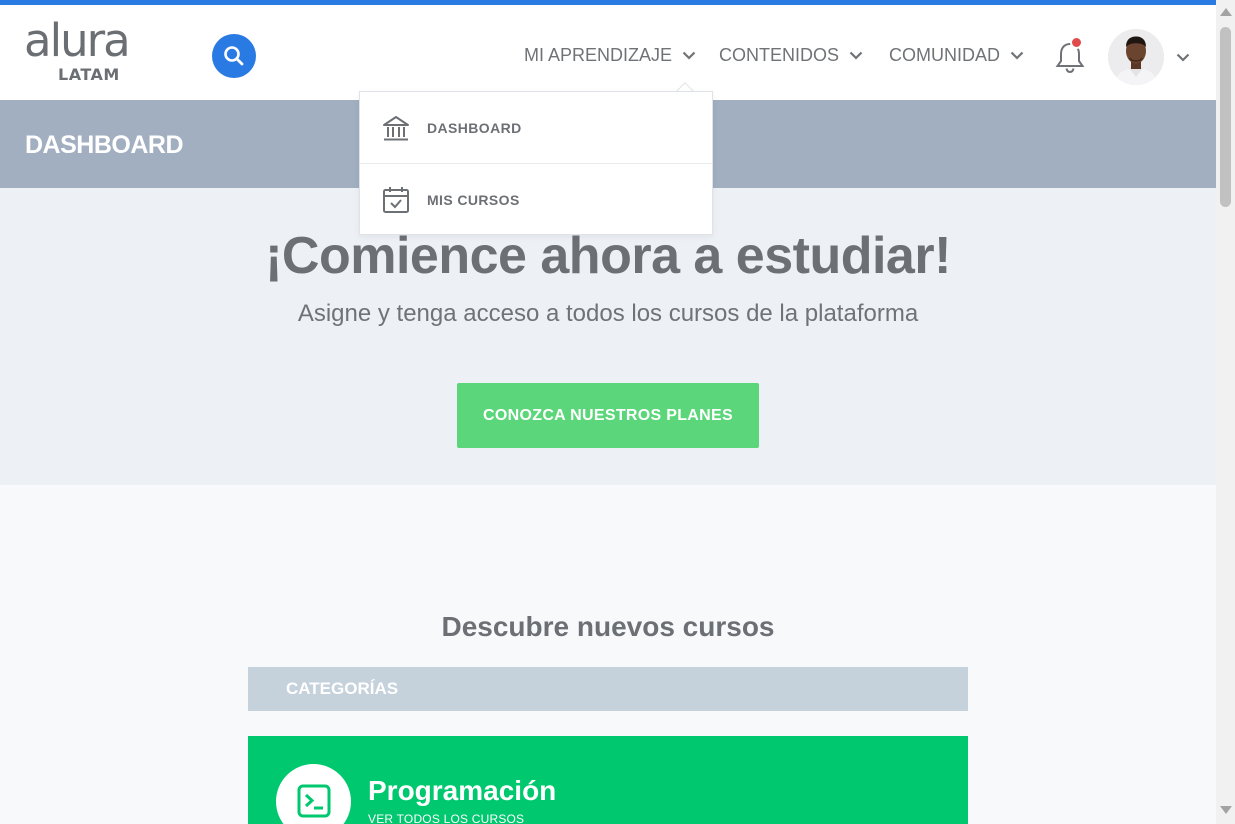  I want to click on logo-sub-text: LATAM, so click(89, 74).